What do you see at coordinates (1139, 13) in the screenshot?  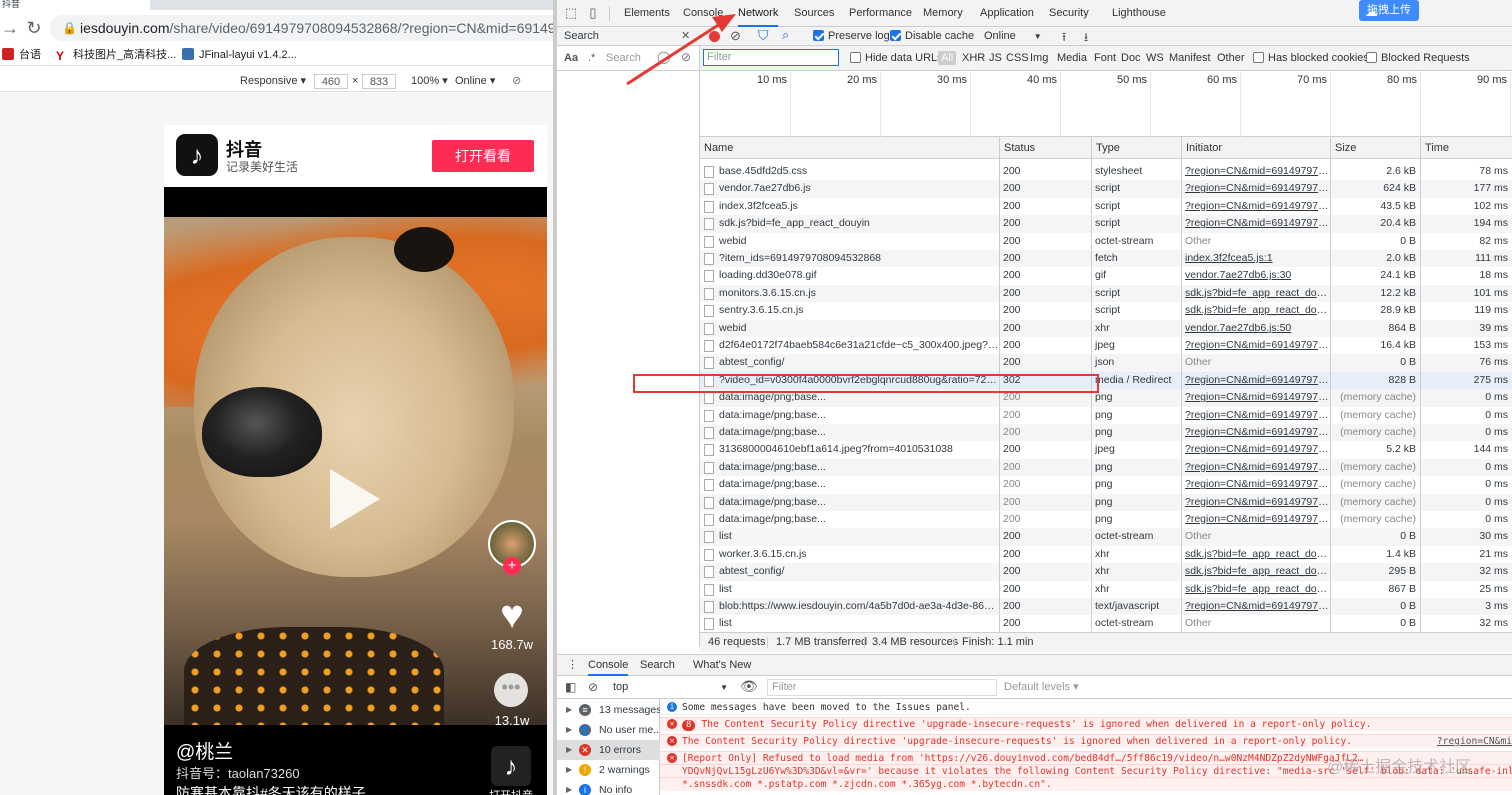 I see `tab-lighthouse: Lighthouse` at bounding box center [1139, 13].